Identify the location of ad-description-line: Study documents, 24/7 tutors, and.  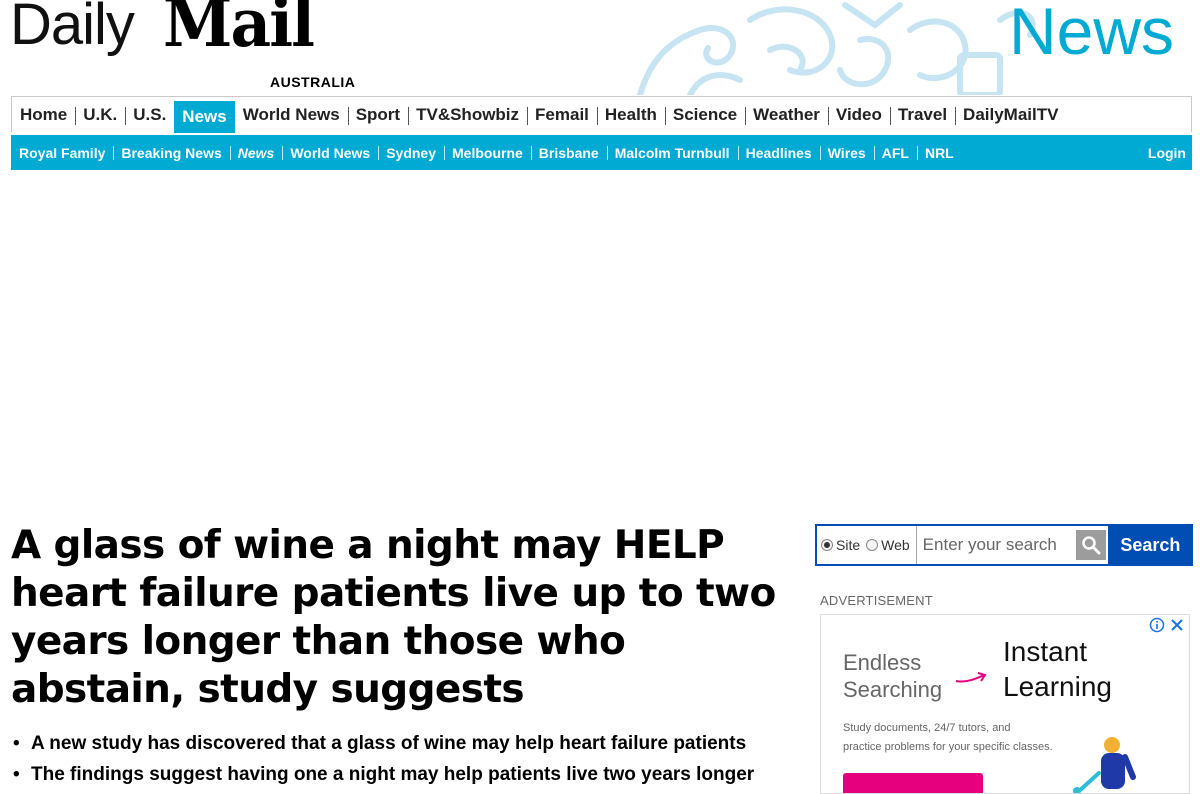
(927, 728).